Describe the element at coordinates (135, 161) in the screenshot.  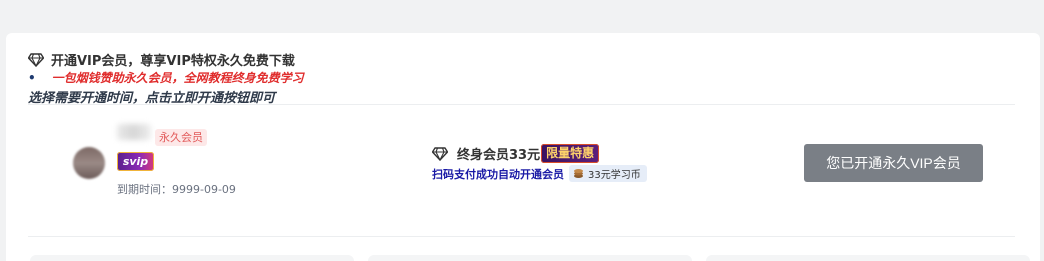
I see `svip-badge: svip` at that location.